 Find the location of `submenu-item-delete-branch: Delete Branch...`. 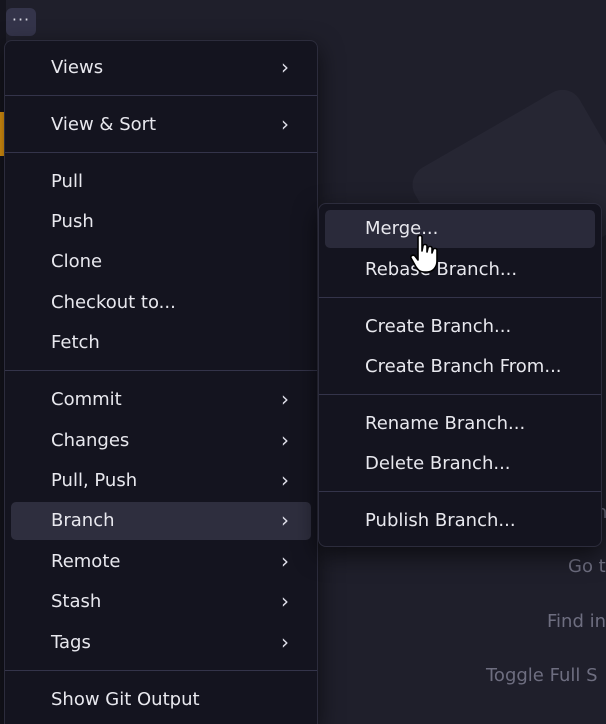

submenu-item-delete-branch: Delete Branch... is located at coordinates (460, 464).